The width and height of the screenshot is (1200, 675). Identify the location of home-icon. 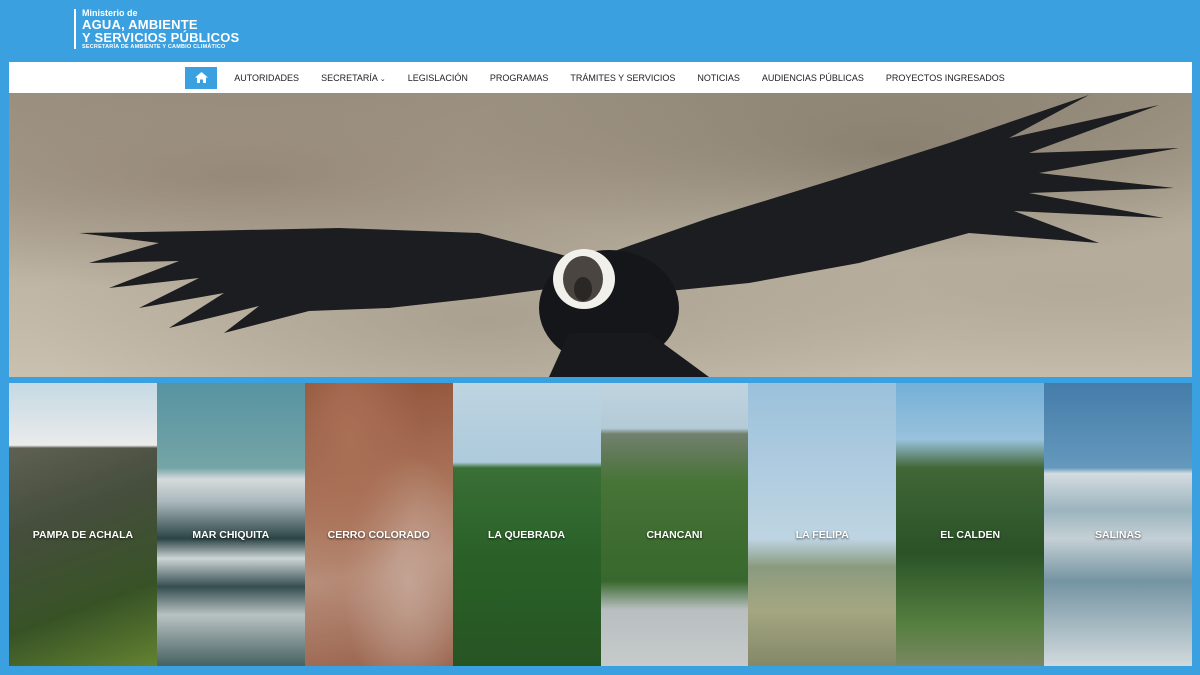
(201, 77).